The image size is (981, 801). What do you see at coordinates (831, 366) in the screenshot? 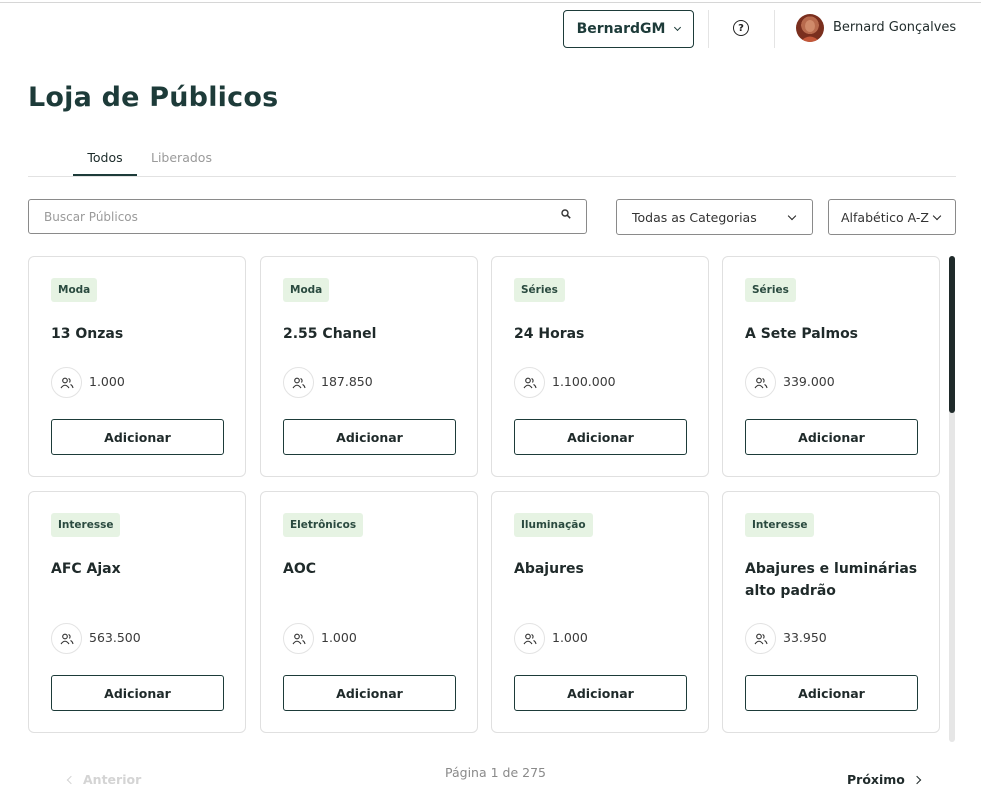
I see `audience-card: Séries A Sete Palmos 339.000 Adicionar` at bounding box center [831, 366].